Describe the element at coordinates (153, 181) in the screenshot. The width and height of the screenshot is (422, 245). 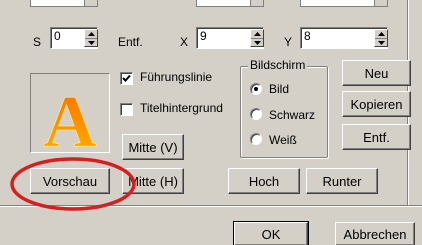
I see `mitte-h-button: Mitte (H)` at that location.